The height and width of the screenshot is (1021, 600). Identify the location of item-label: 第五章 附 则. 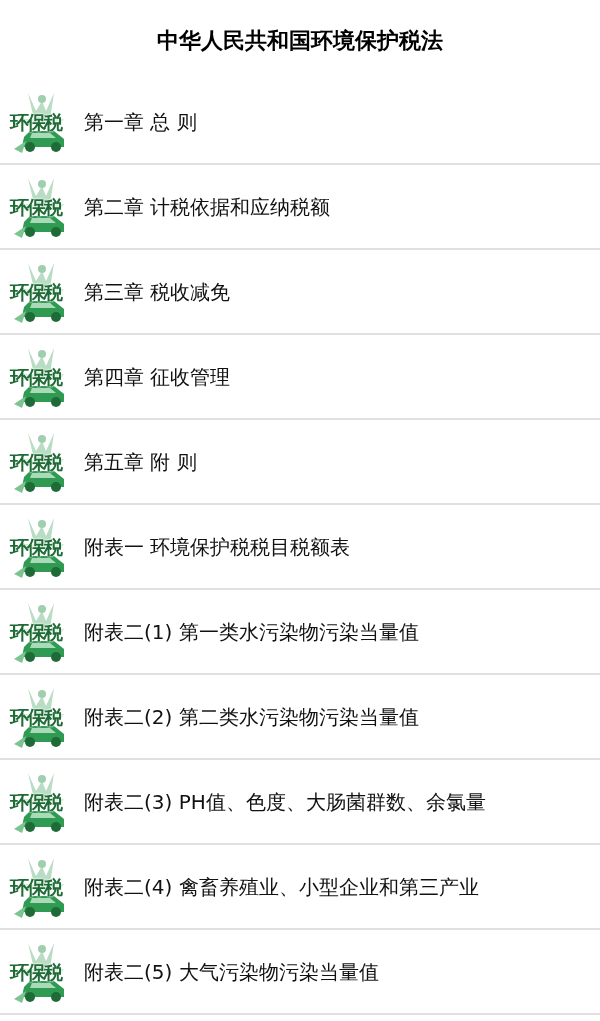
(140, 462).